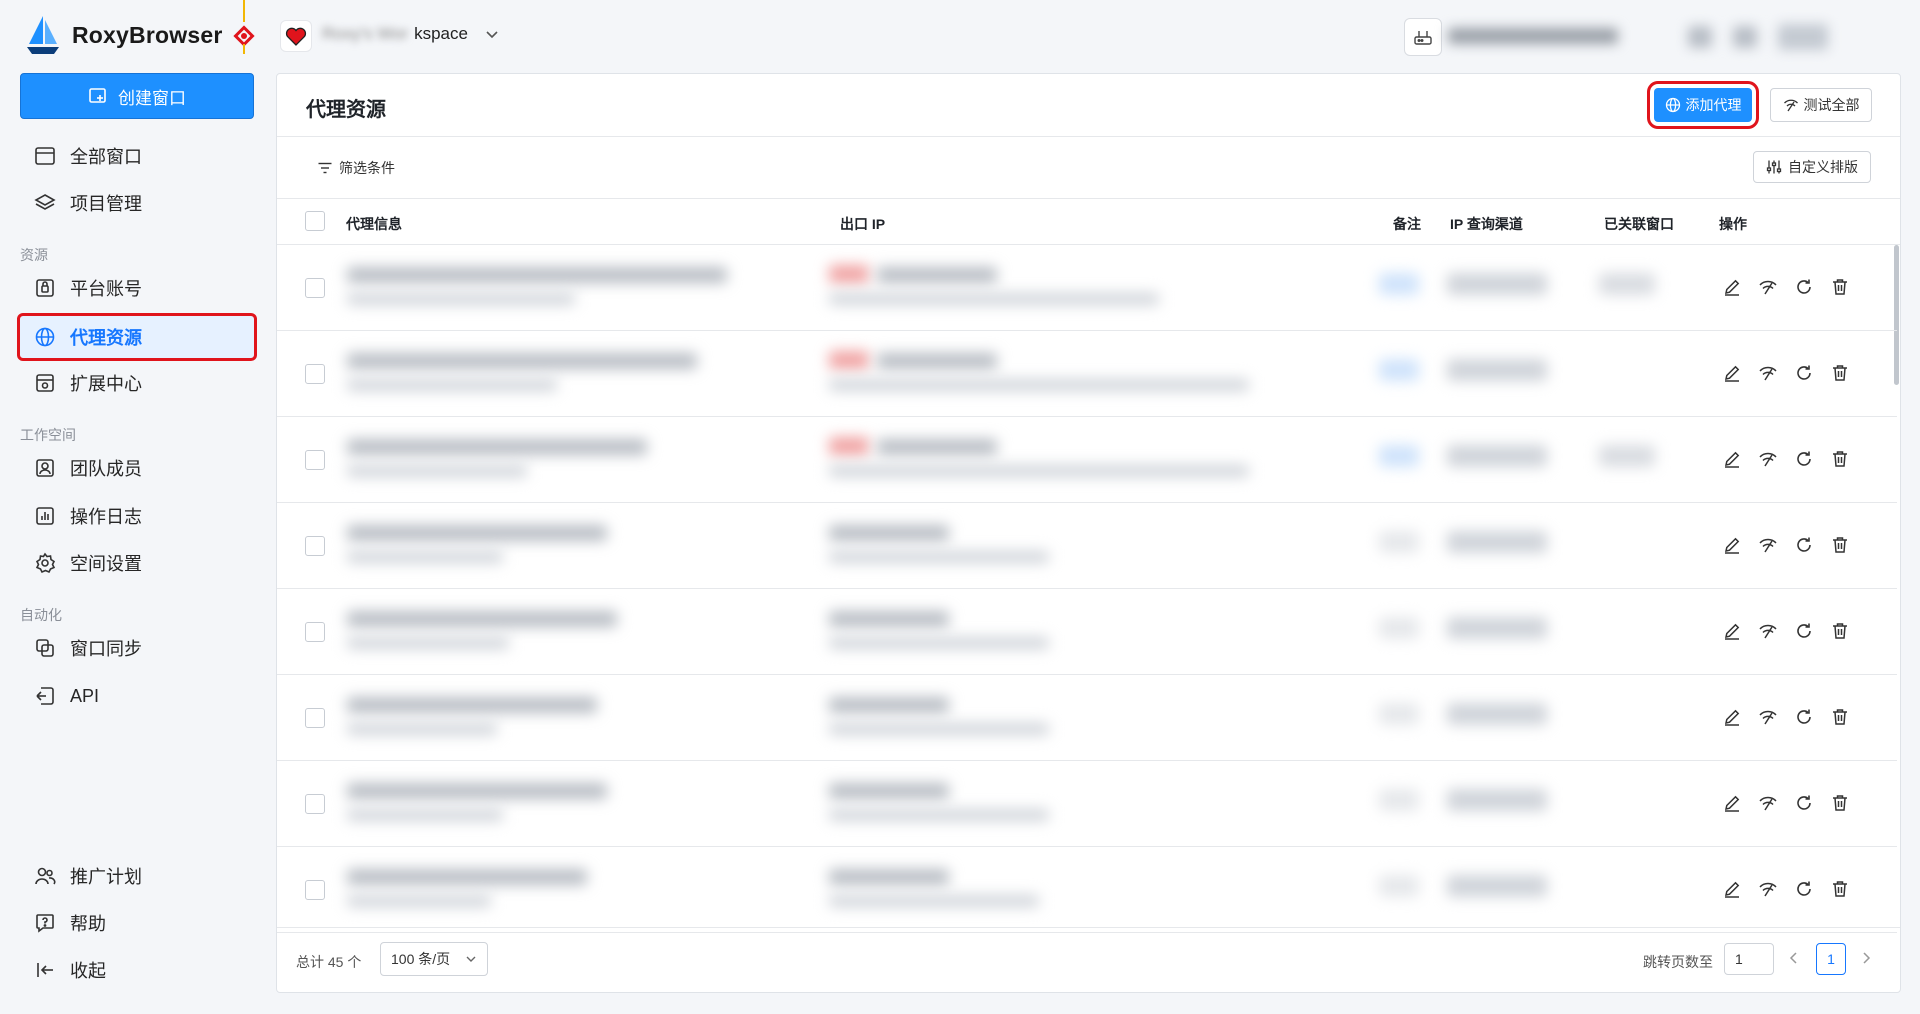 This screenshot has width=1920, height=1014. I want to click on create-window-button: 创建窗口, so click(137, 96).